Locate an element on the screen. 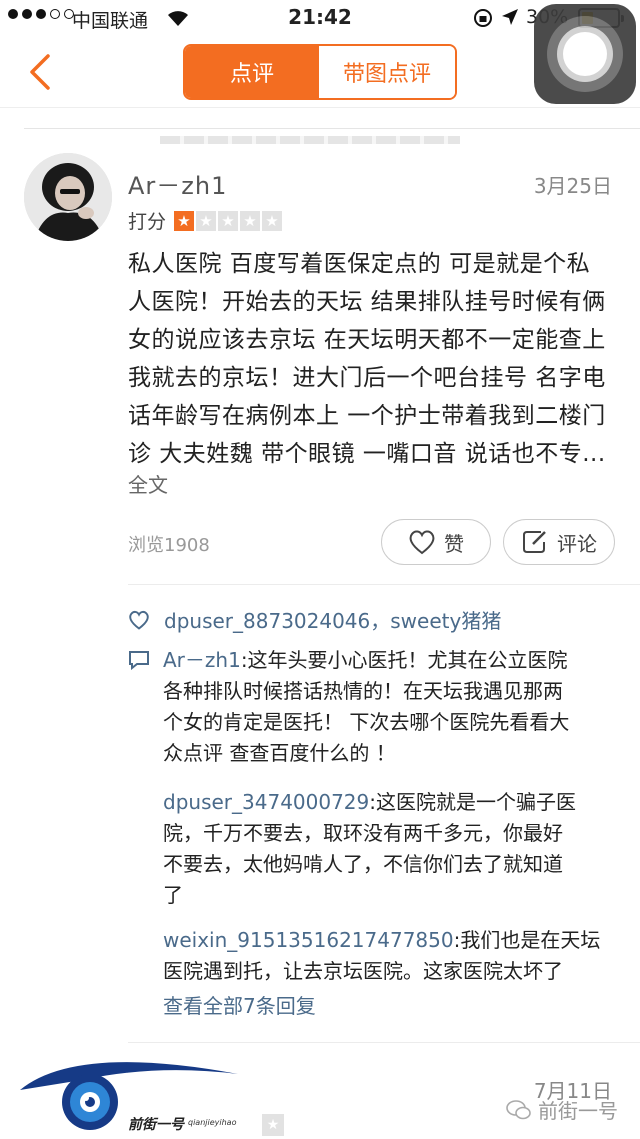 The height and width of the screenshot is (1139, 640). comment-text: 众点评 查查百度什么的 ！ is located at coordinates (279, 753).